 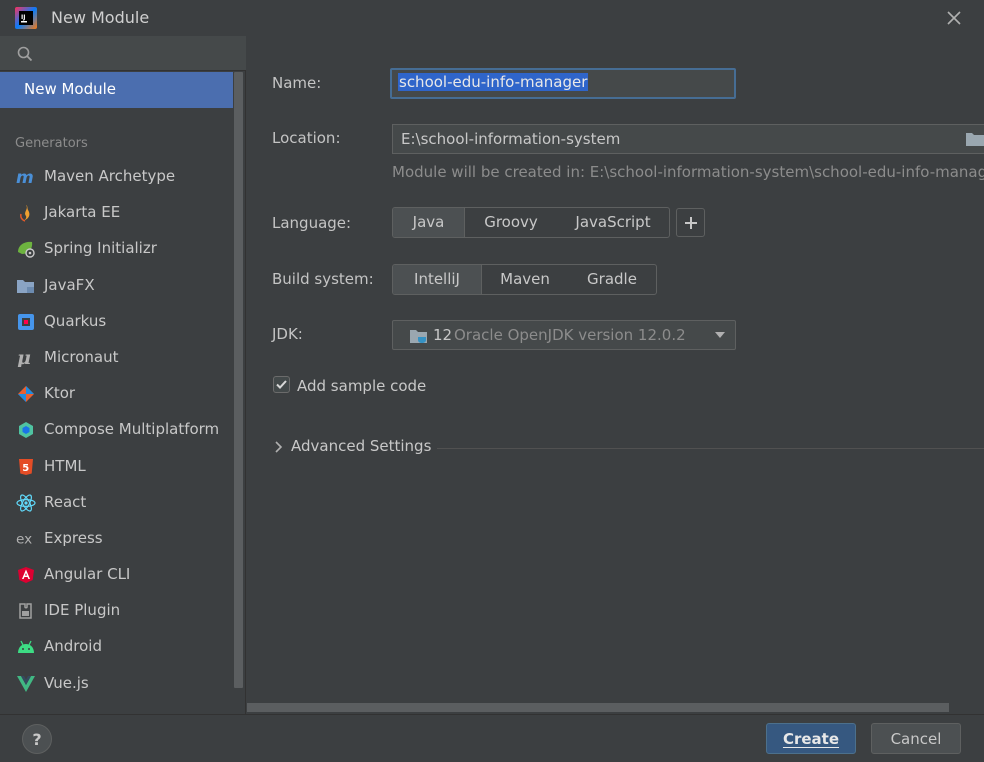 What do you see at coordinates (323, 279) in the screenshot?
I see `build-system-label: Build system:` at bounding box center [323, 279].